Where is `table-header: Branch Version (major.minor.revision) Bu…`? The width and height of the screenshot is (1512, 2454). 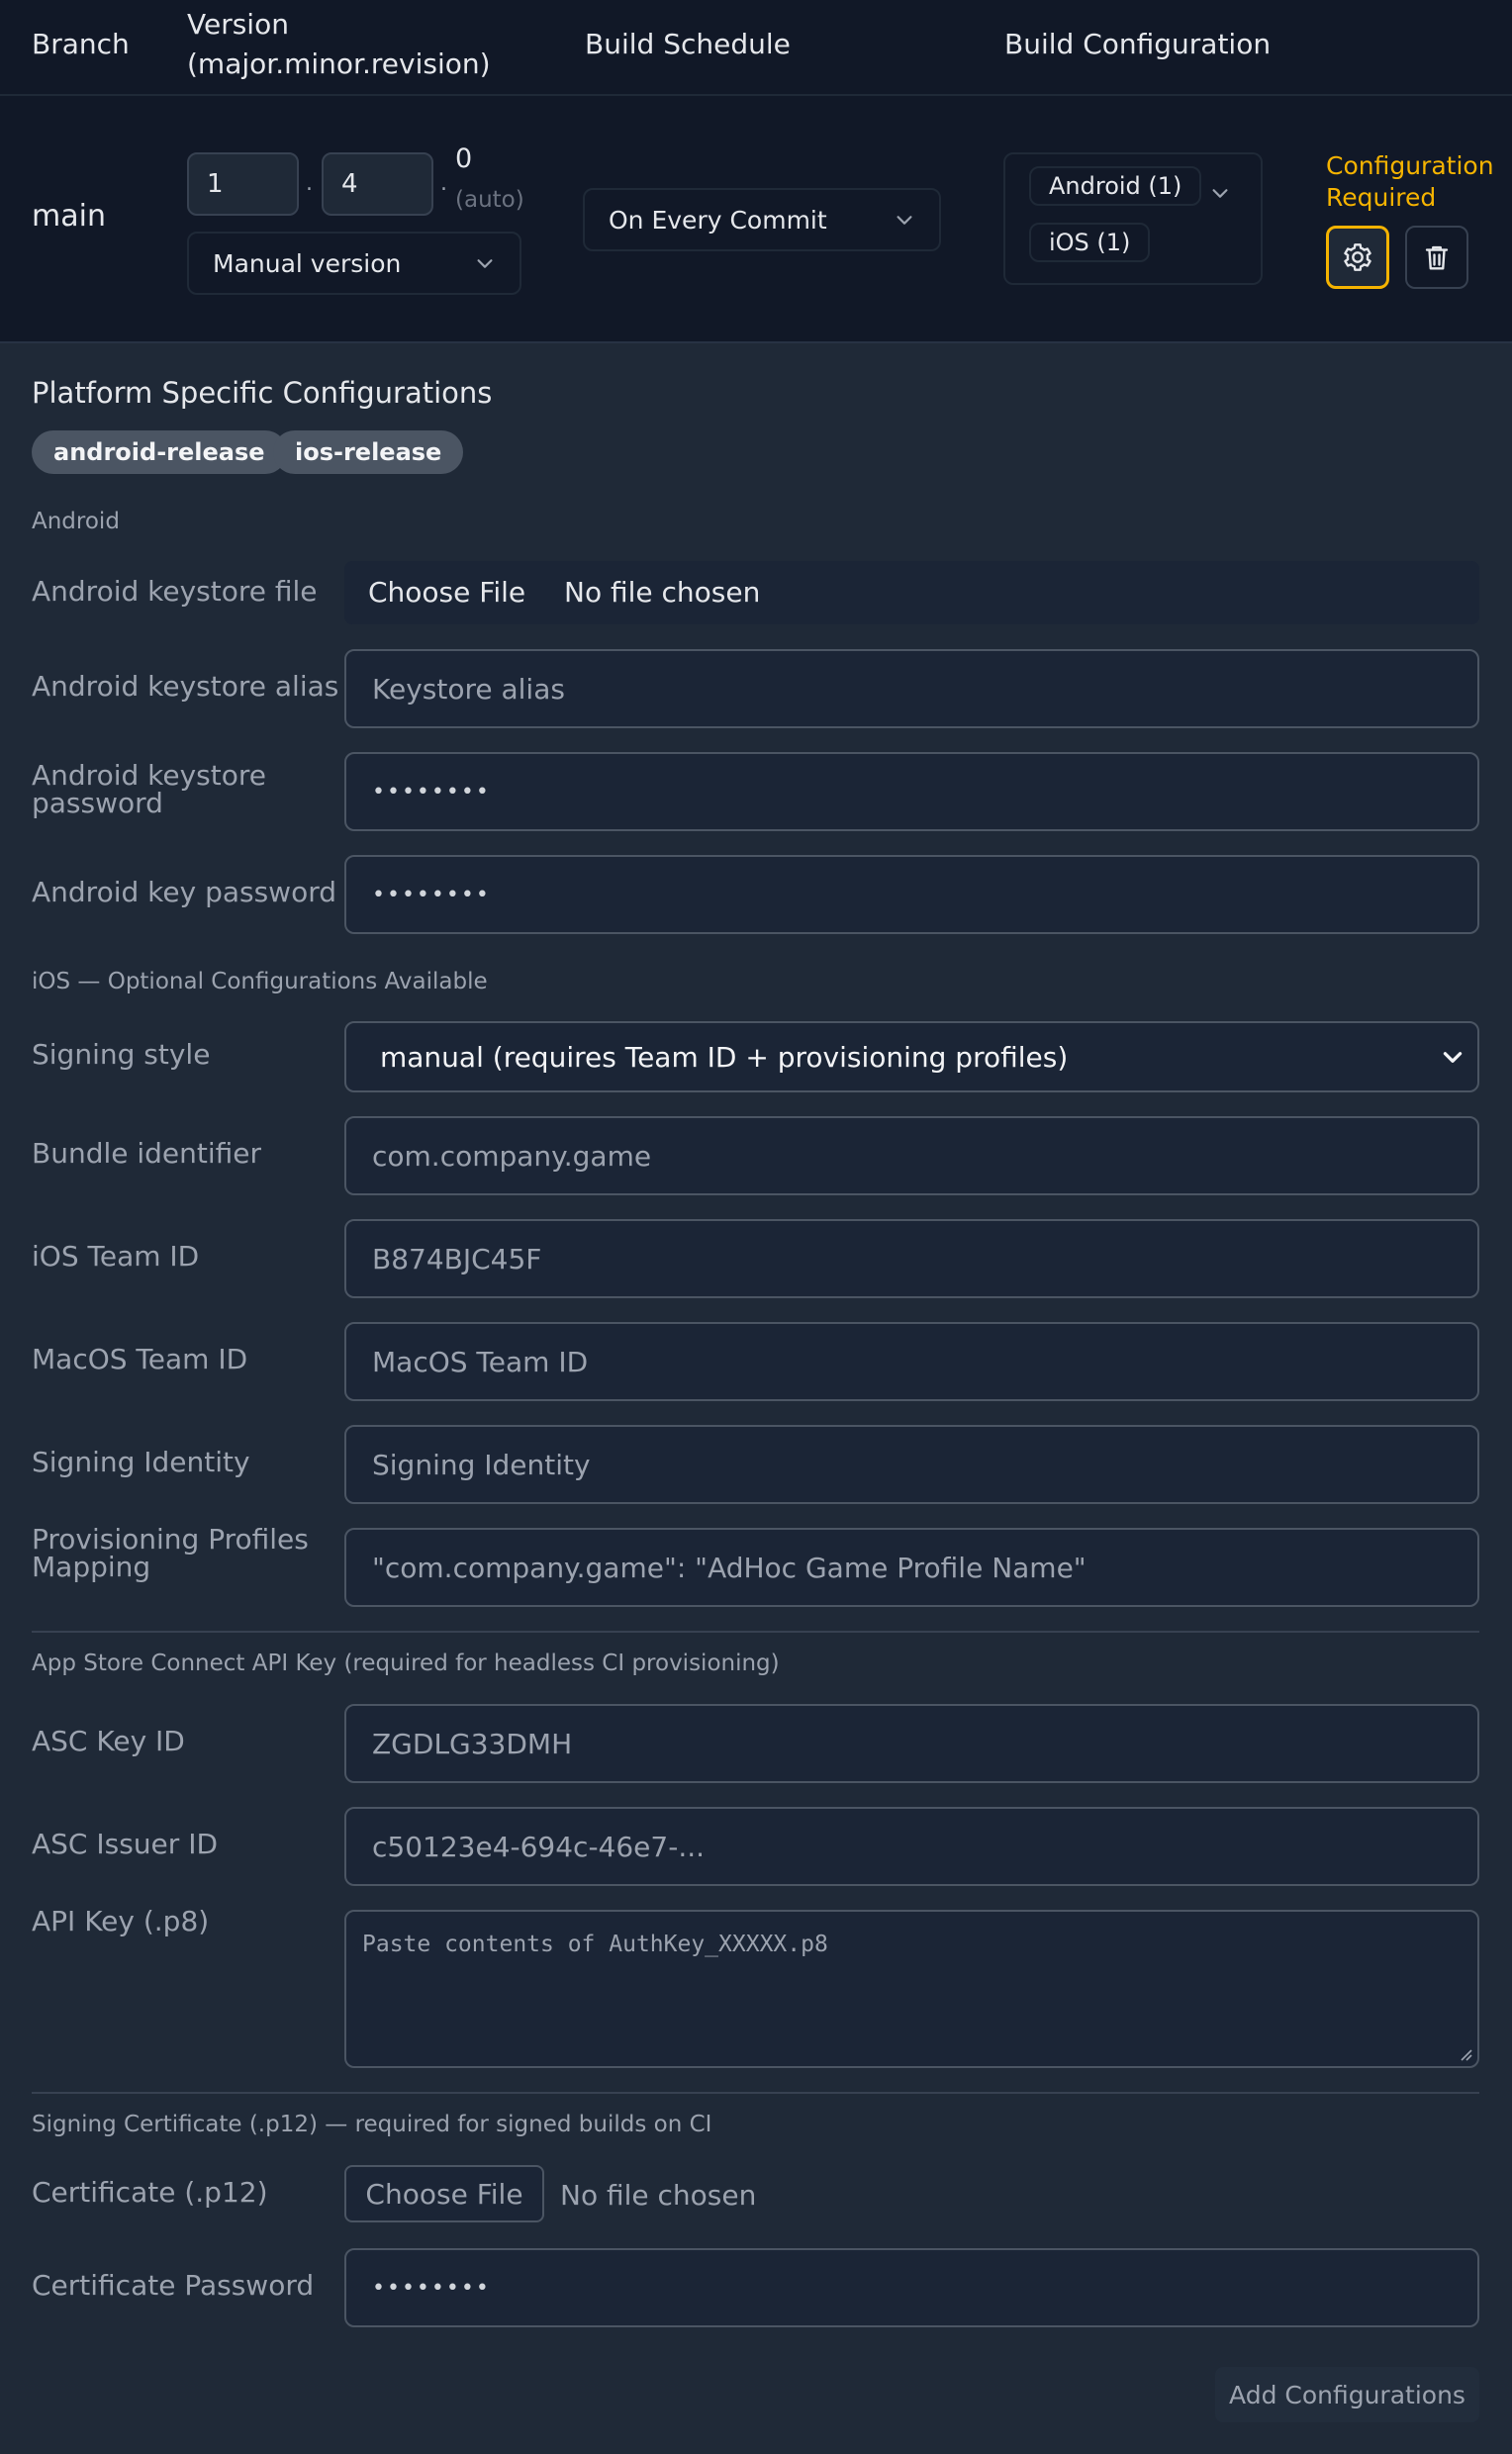 table-header: Branch Version (major.minor.revision) Bu… is located at coordinates (756, 48).